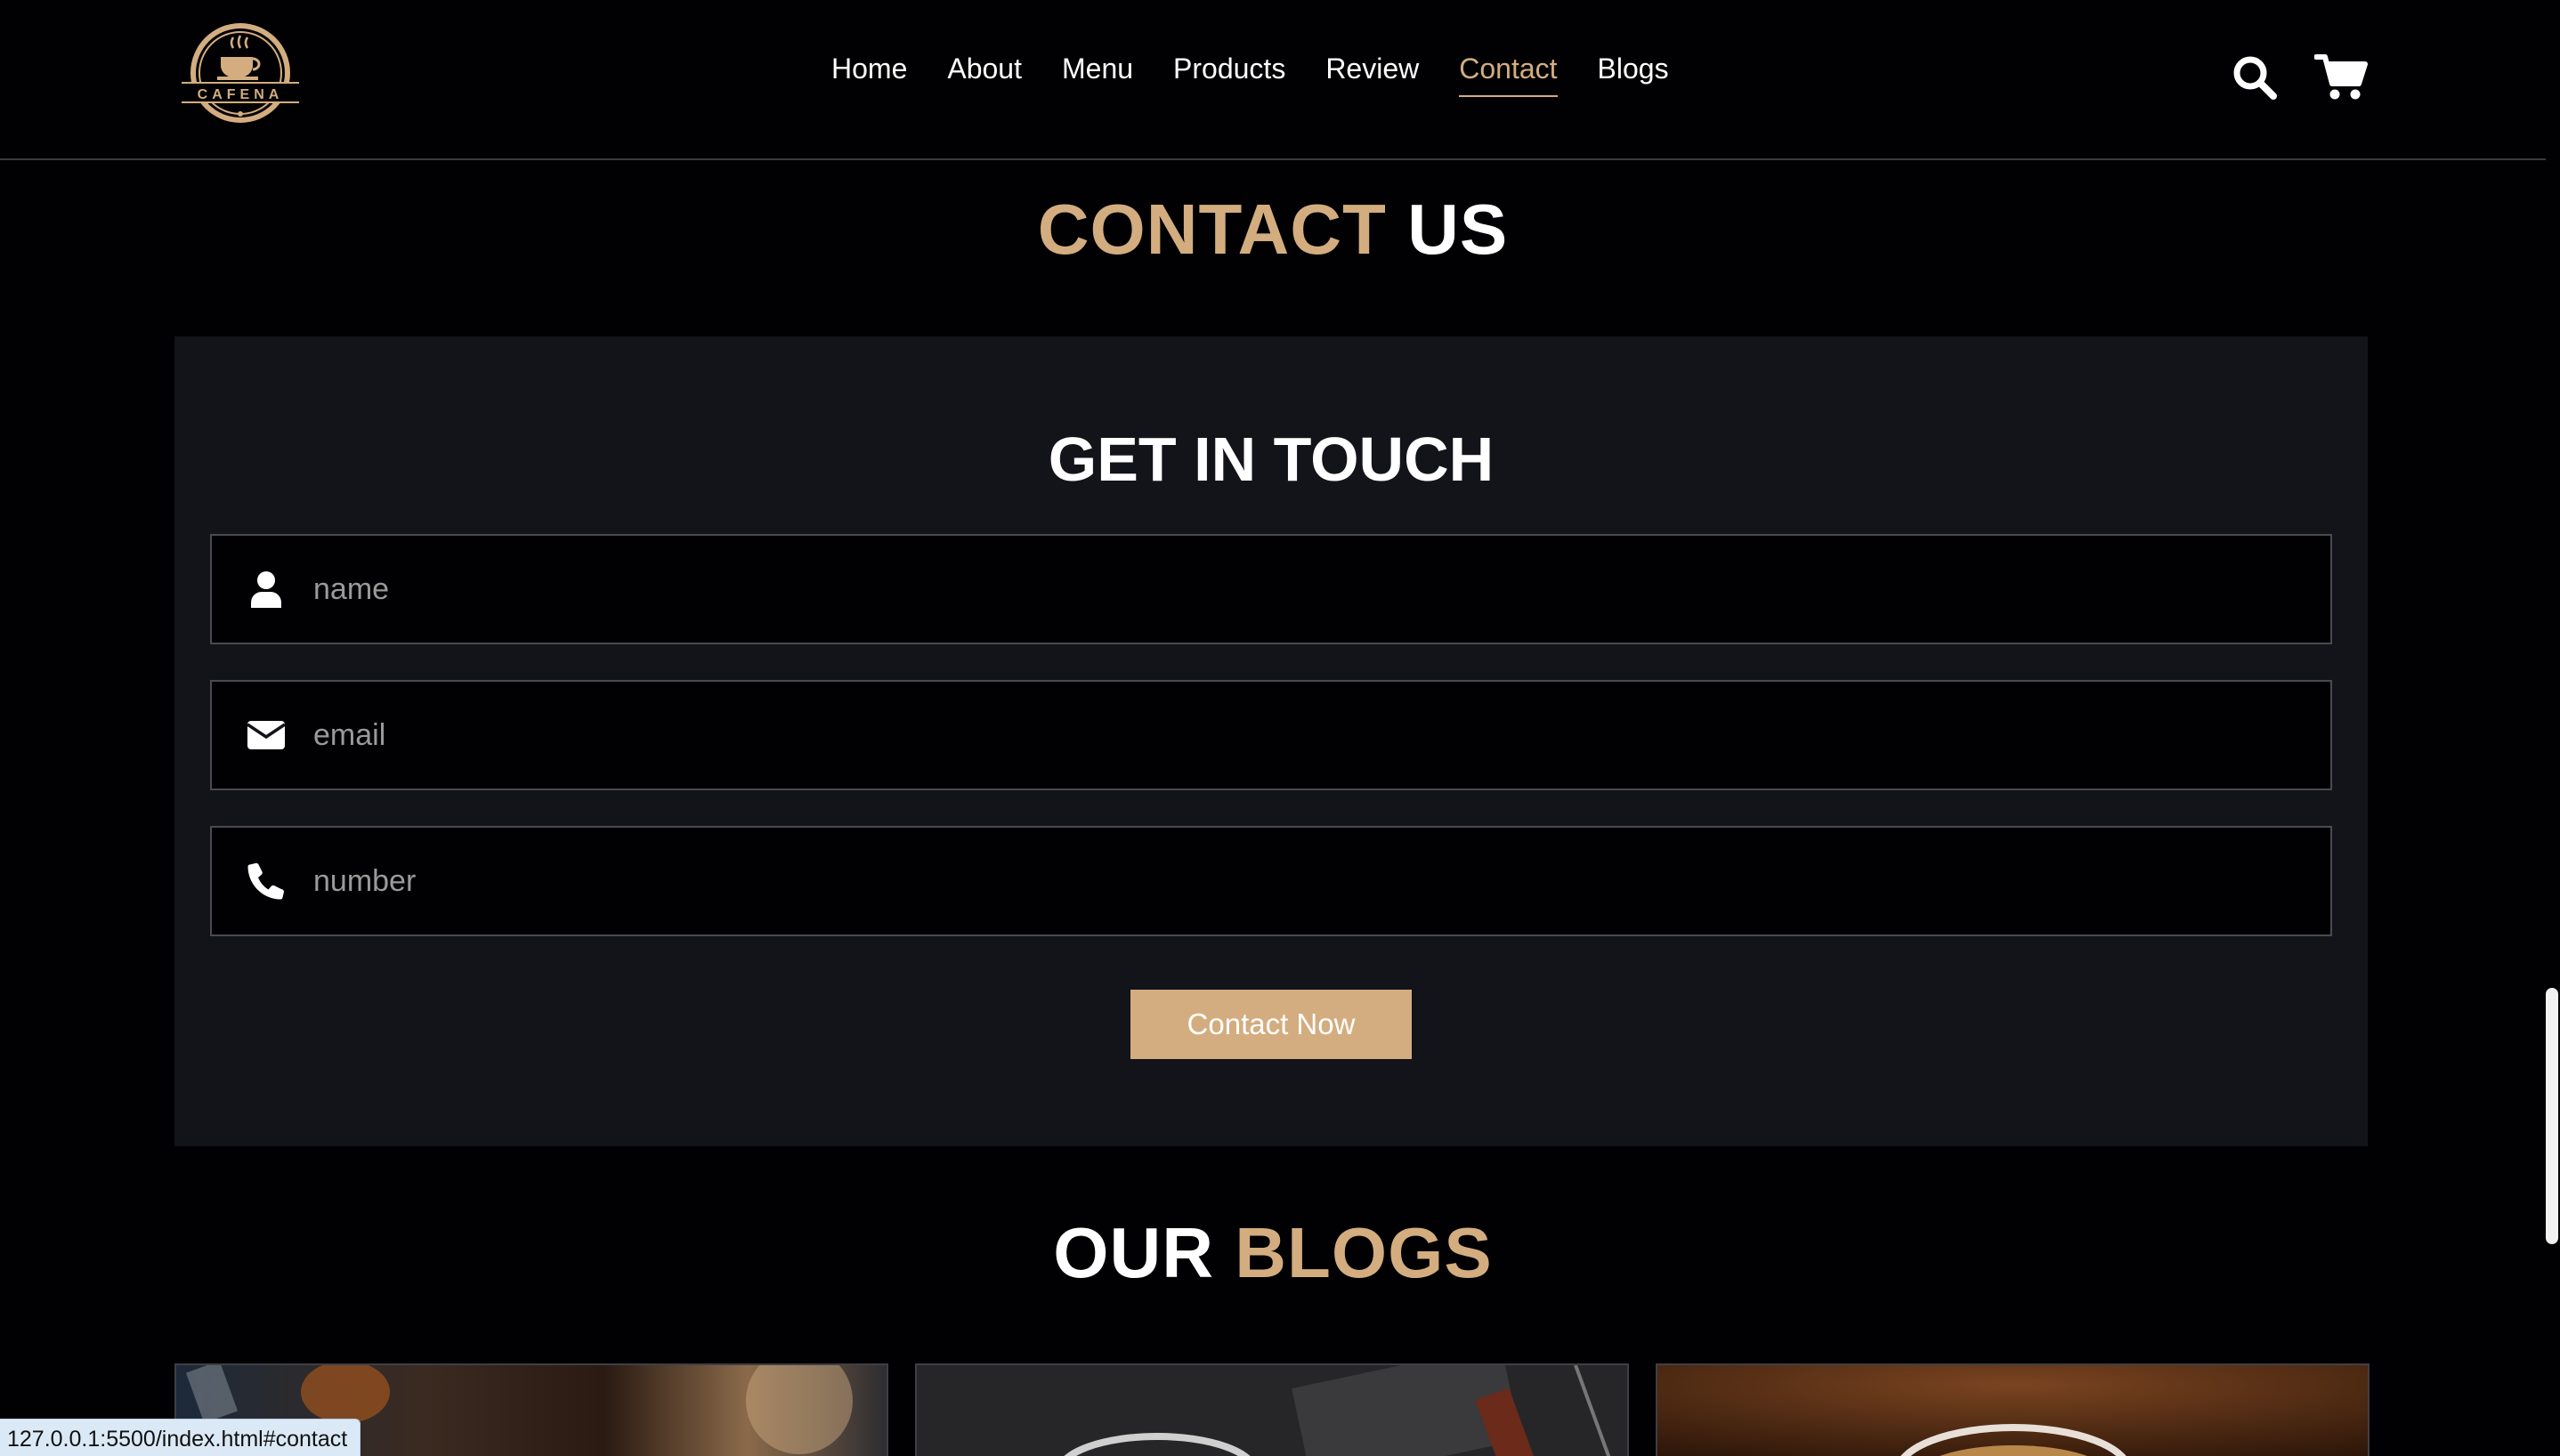  I want to click on page-scrollbar, so click(2552, 1116).